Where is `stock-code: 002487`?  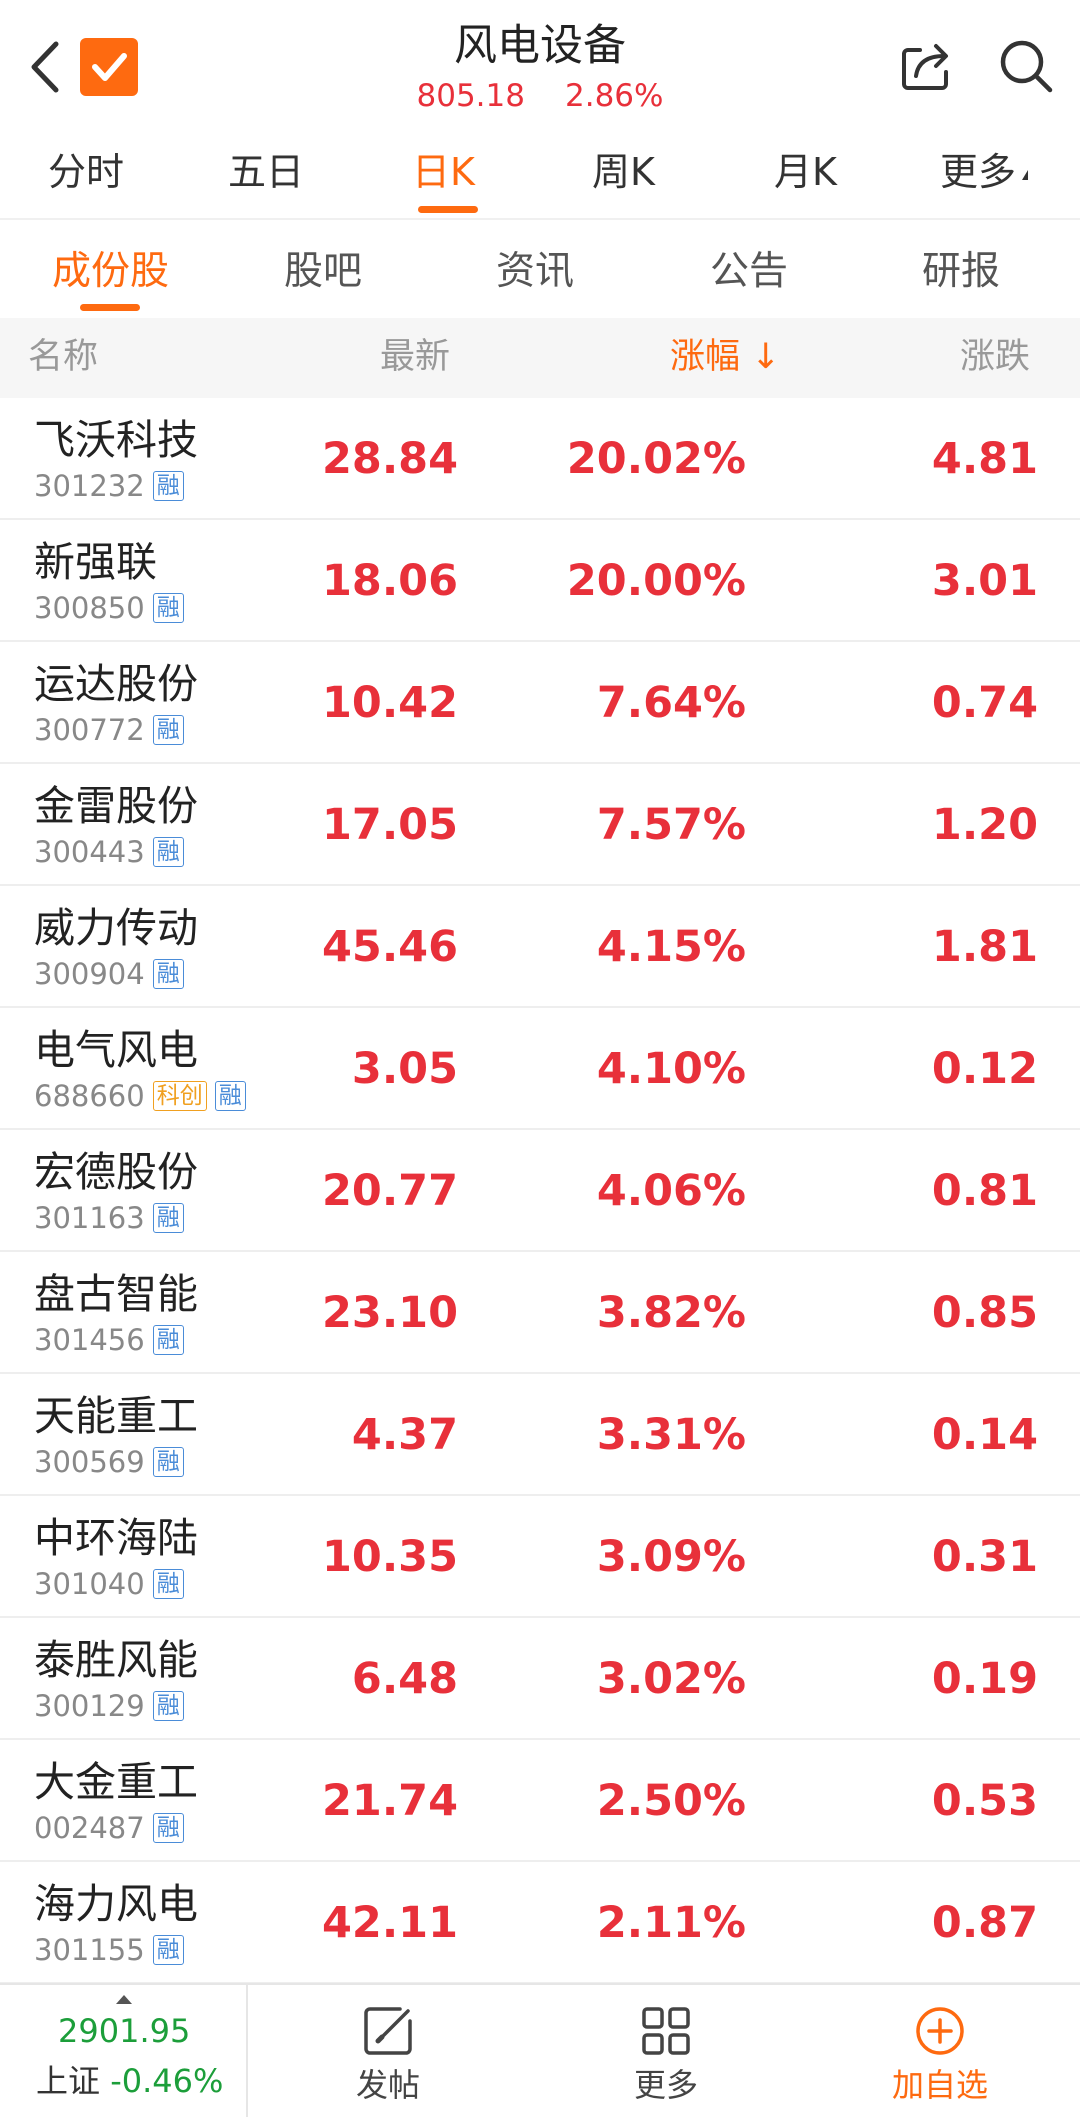 stock-code: 002487 is located at coordinates (89, 1828).